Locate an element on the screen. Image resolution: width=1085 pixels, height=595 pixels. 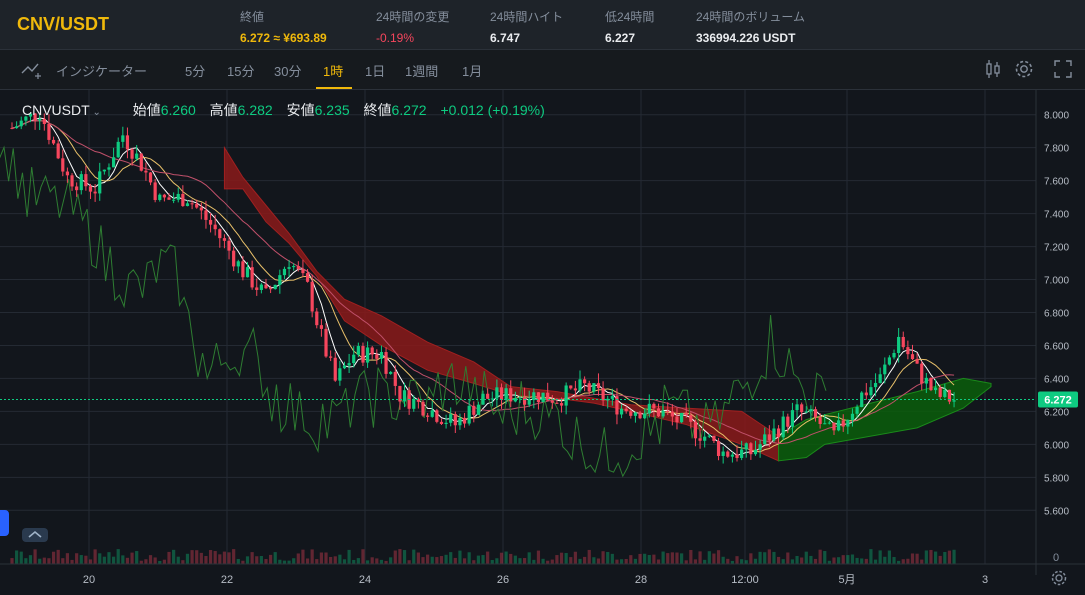
price-tick-label: 6.800 is located at coordinates (1056, 314).